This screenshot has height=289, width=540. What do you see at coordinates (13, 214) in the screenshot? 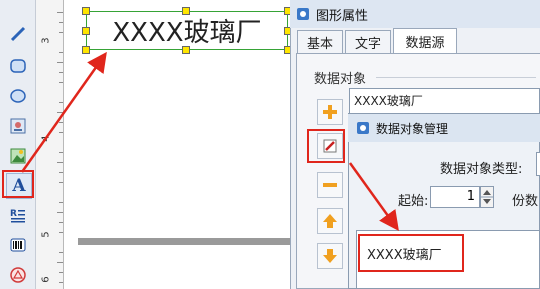
I see `svg-text: R` at bounding box center [13, 214].